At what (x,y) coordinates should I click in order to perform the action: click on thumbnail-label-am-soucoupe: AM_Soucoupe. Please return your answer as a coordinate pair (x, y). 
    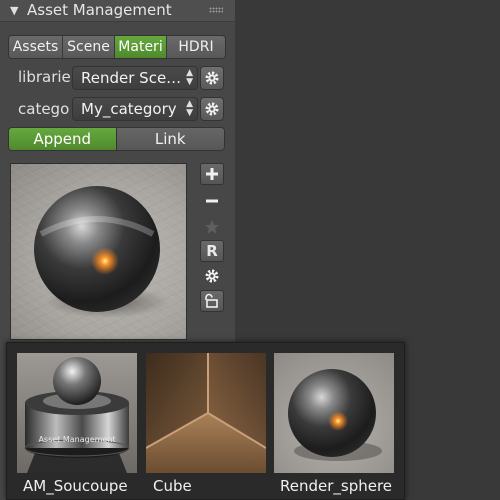
    Looking at the image, I should click on (75, 486).